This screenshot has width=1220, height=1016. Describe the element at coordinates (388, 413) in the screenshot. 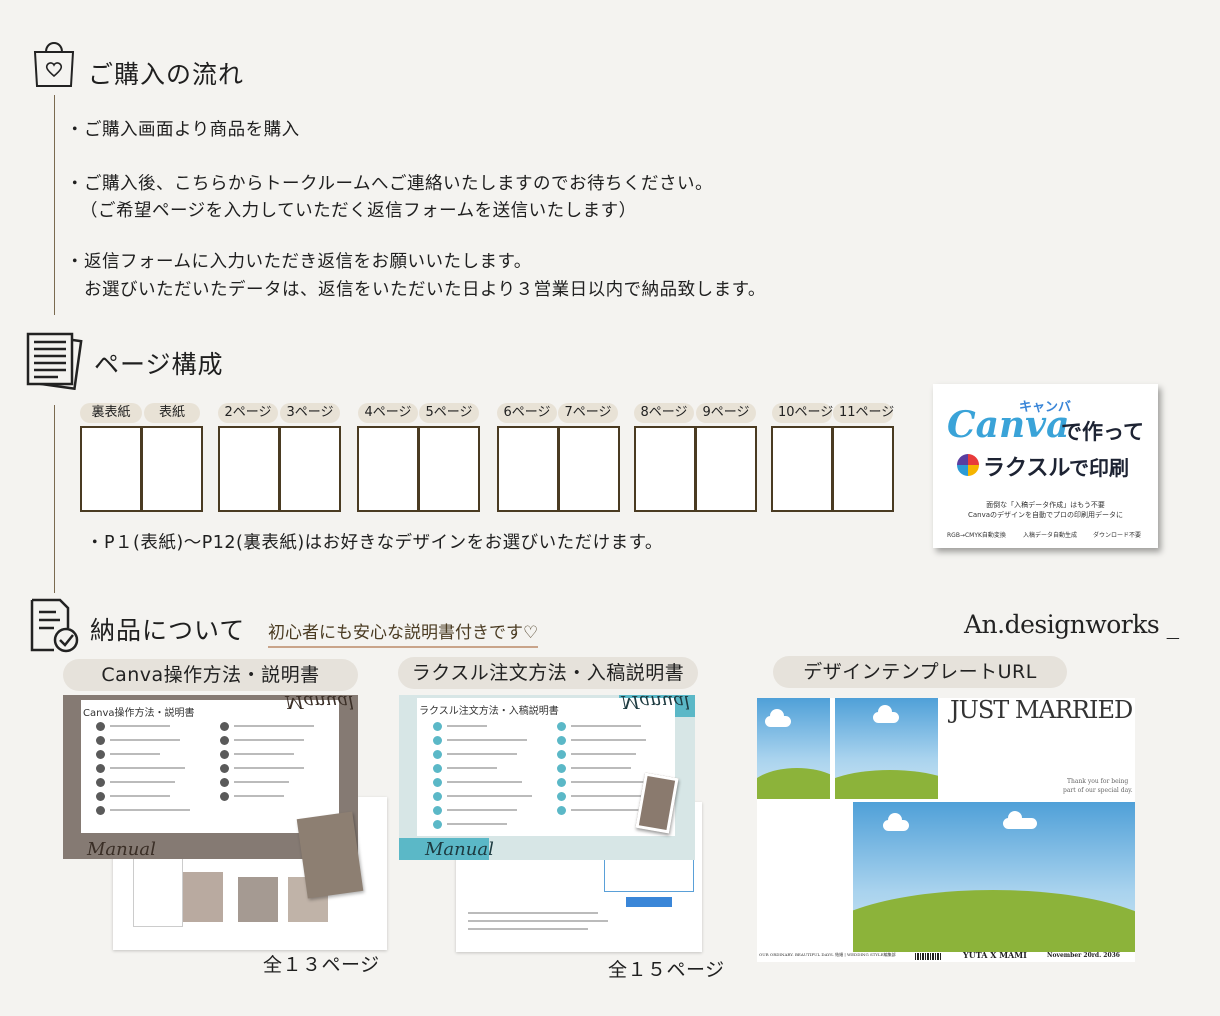

I see `page-label-4: 4ページ` at that location.